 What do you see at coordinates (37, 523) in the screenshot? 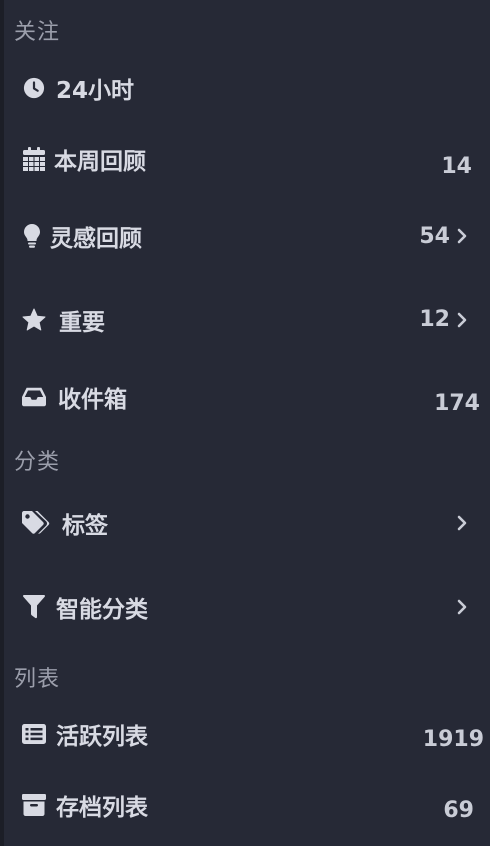
I see `tags-icon` at bounding box center [37, 523].